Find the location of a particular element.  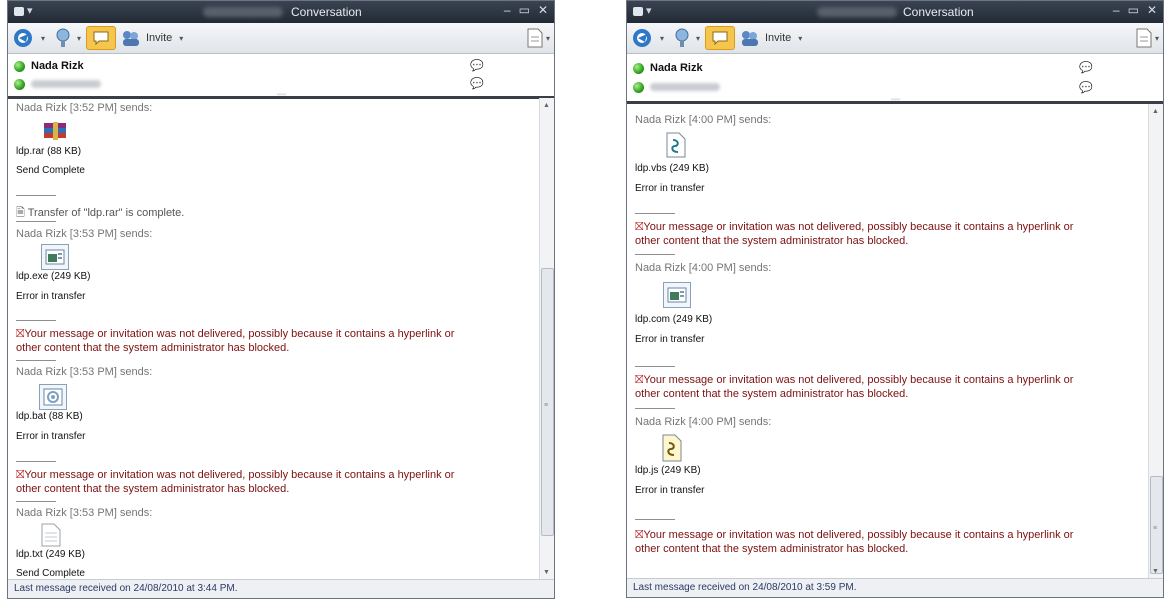

file-name: ldp.js (249 KB) is located at coordinates (668, 470).